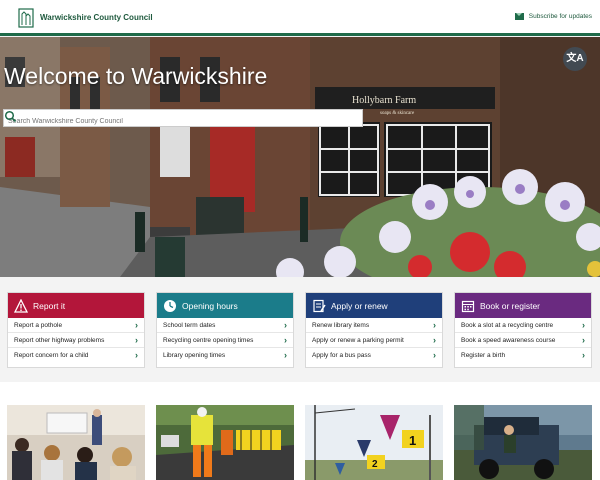  I want to click on shop-sign: Hollybarn Farm, so click(384, 100).